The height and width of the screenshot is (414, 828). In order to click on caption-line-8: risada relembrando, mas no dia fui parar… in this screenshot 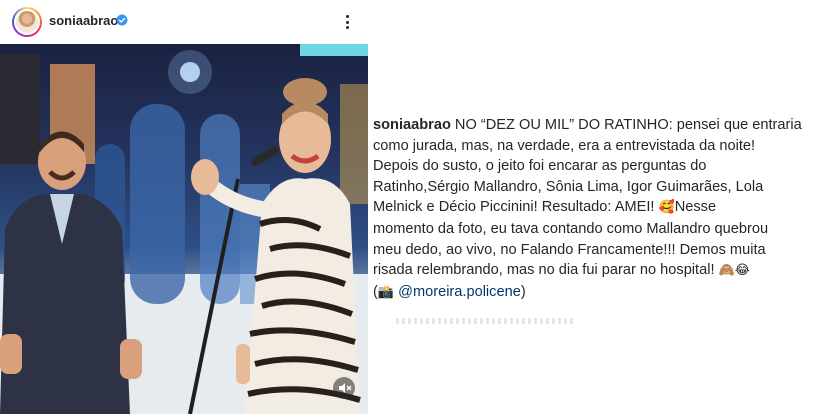, I will do `click(561, 270)`.